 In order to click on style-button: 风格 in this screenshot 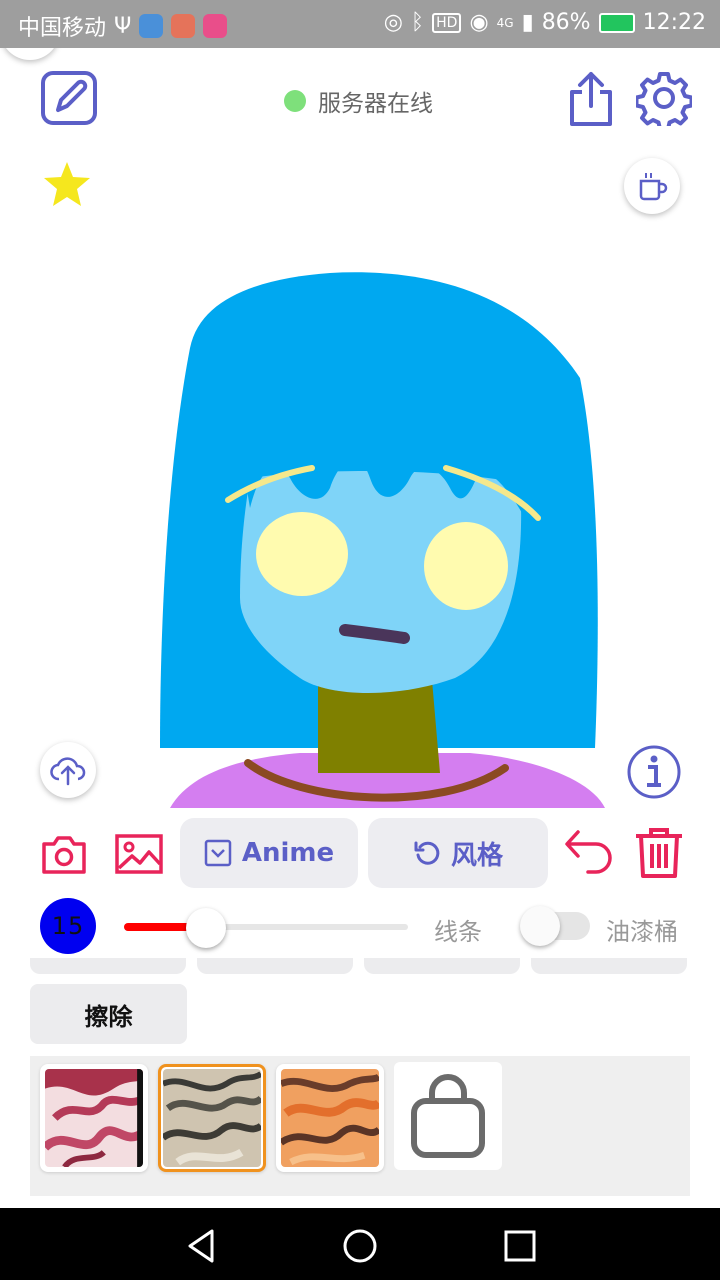, I will do `click(458, 853)`.